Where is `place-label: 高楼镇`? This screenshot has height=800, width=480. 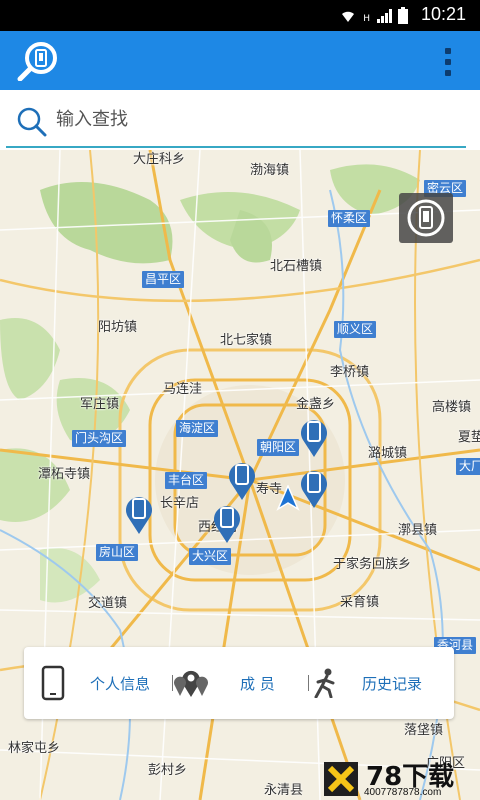 place-label: 高楼镇 is located at coordinates (452, 407).